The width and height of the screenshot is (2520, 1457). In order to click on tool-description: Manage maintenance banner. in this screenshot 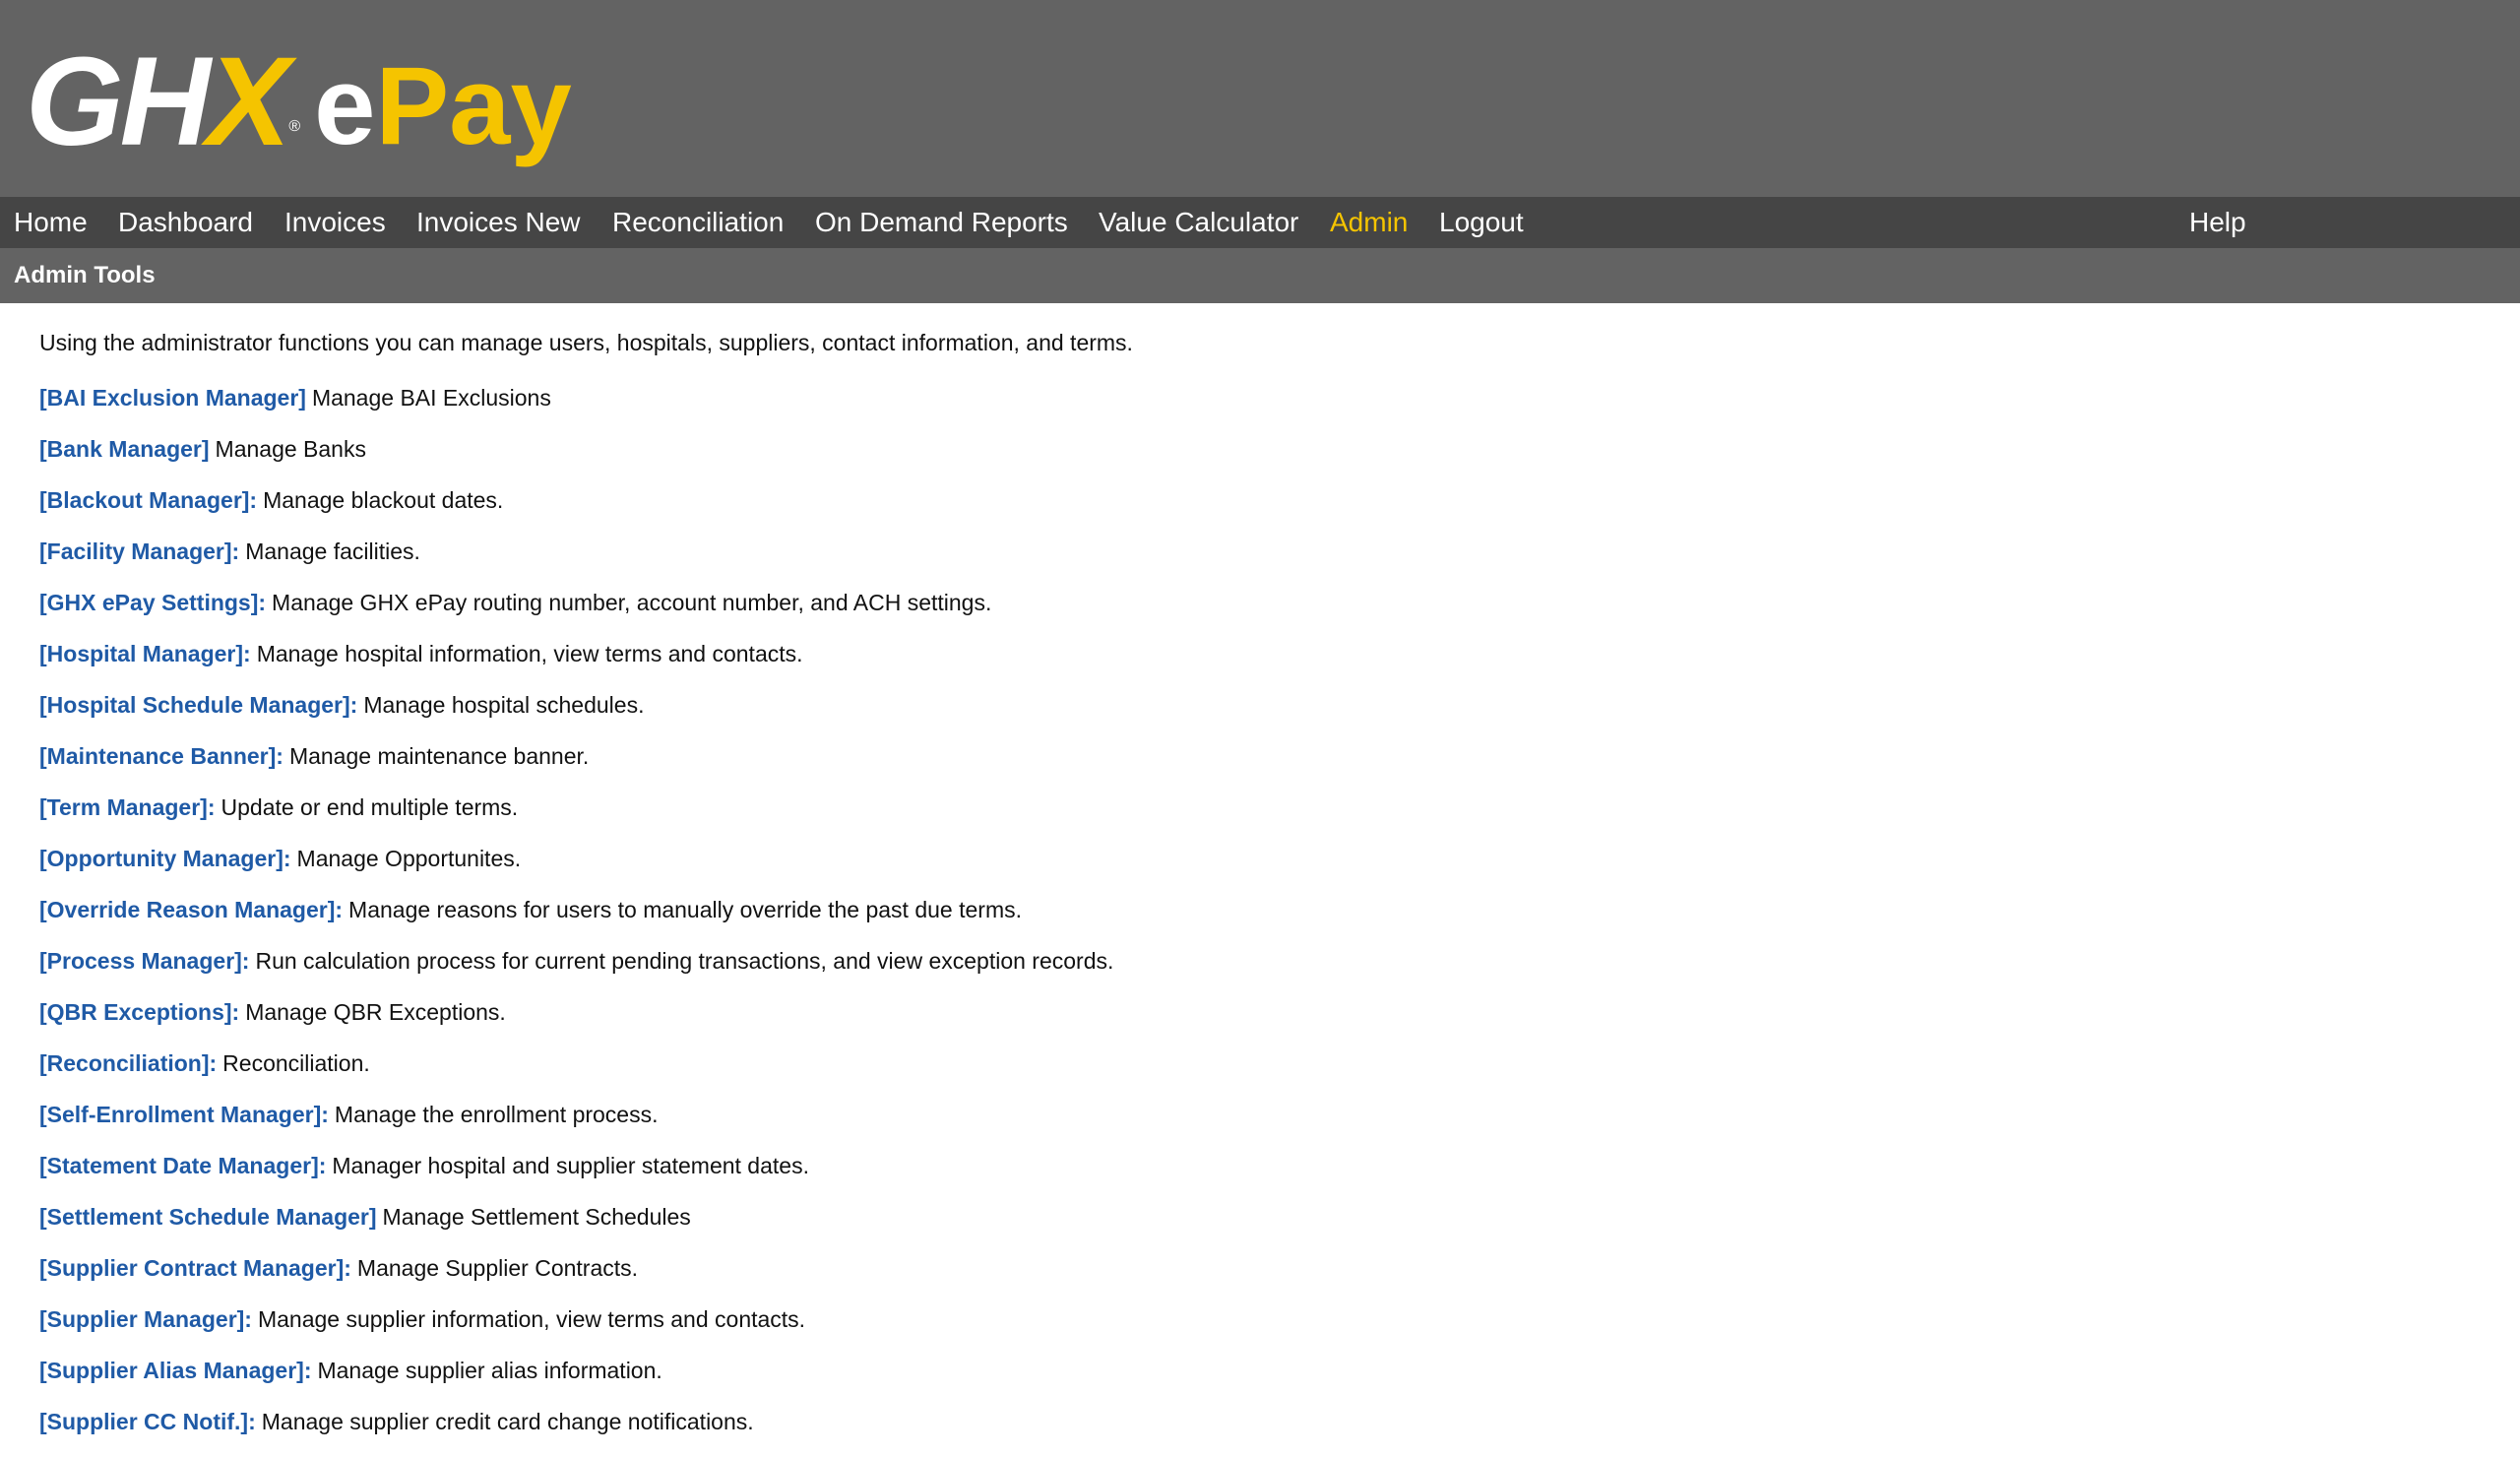, I will do `click(439, 756)`.